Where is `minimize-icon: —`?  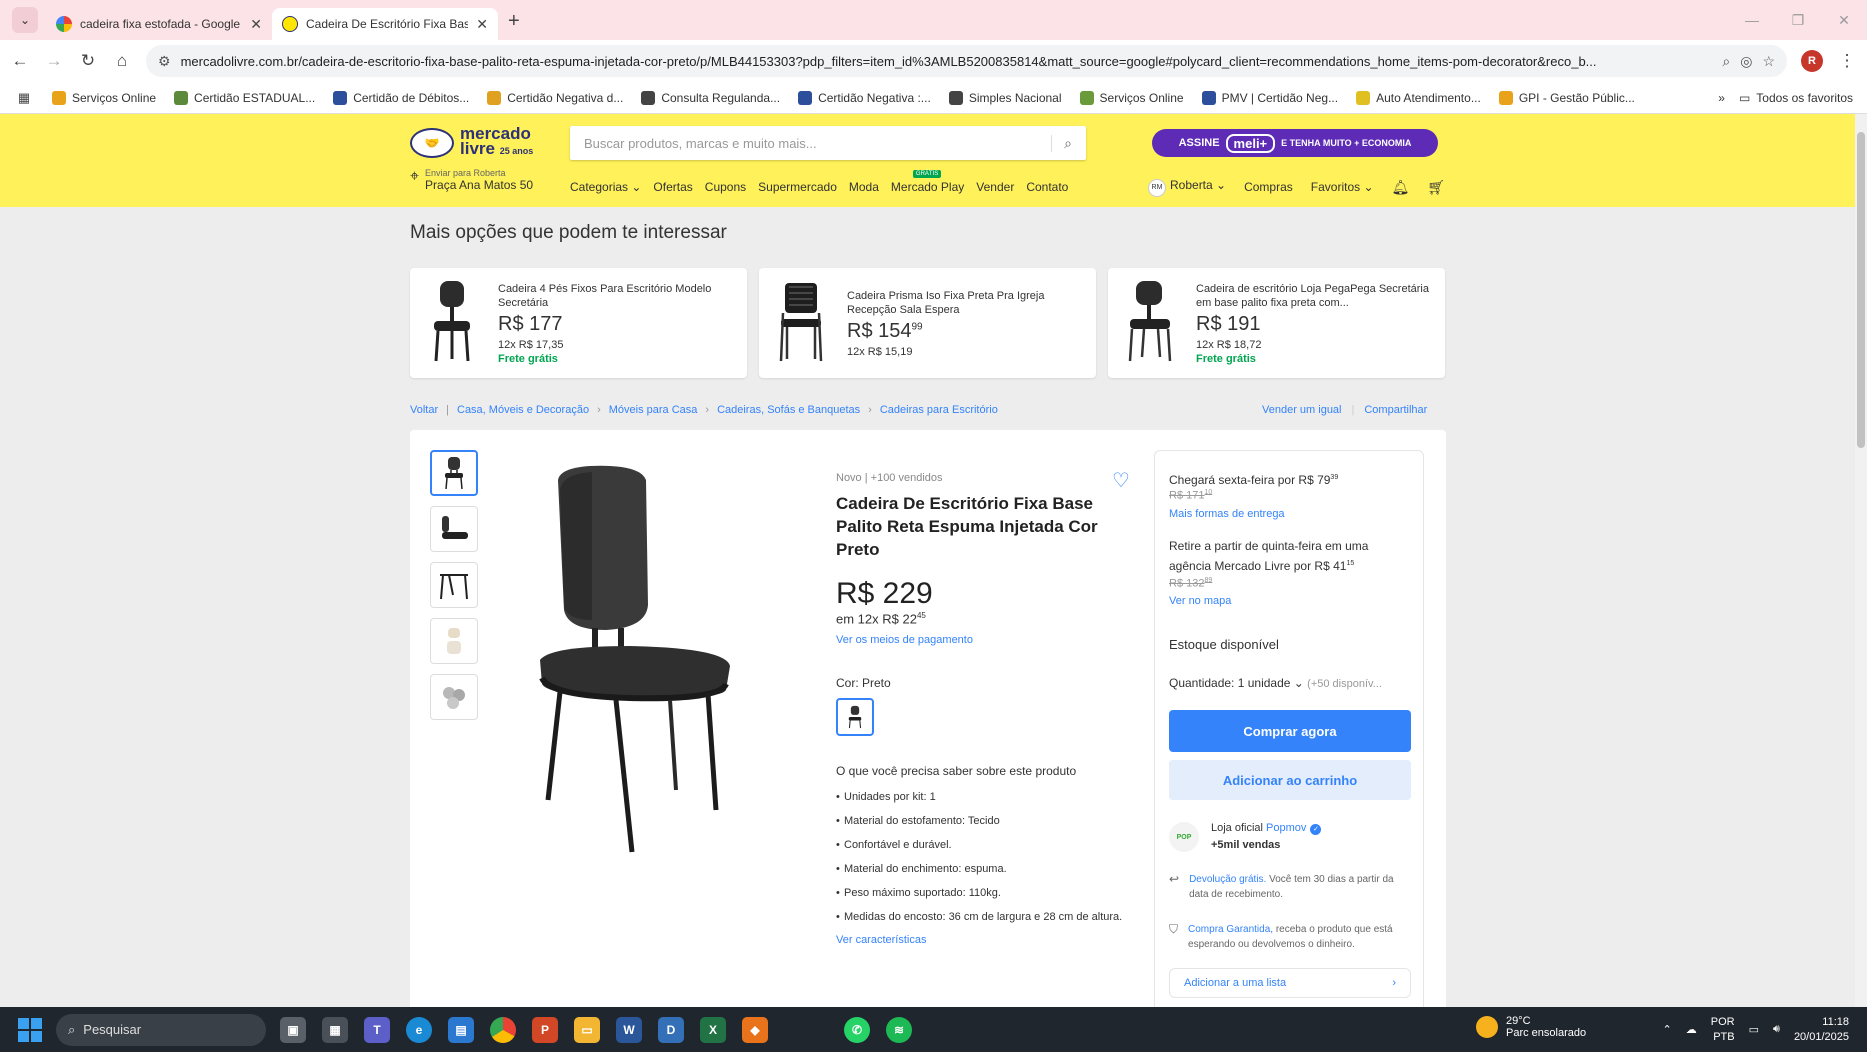 minimize-icon: — is located at coordinates (1752, 20).